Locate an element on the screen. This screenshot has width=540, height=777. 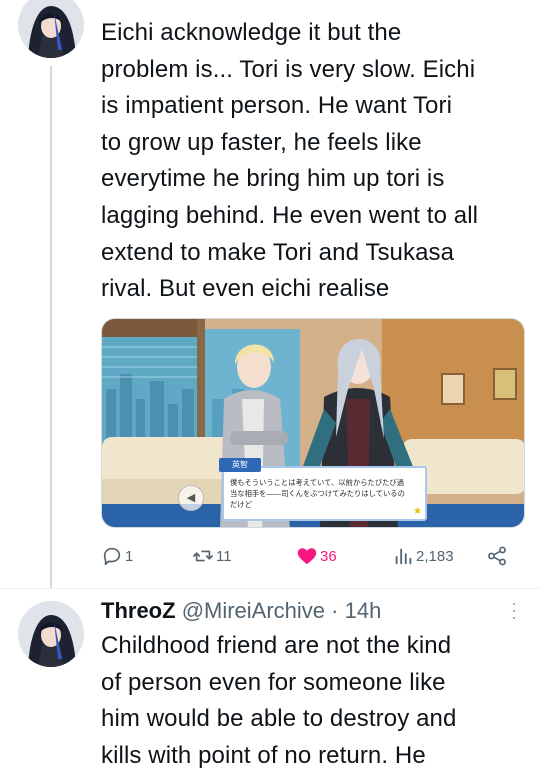
tweet-line: rival. But even eichi realise is located at coordinates (245, 289).